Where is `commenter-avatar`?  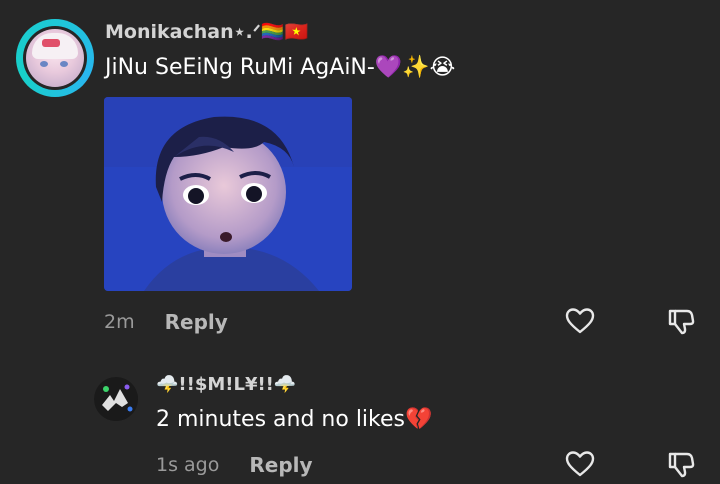 commenter-avatar is located at coordinates (55, 58).